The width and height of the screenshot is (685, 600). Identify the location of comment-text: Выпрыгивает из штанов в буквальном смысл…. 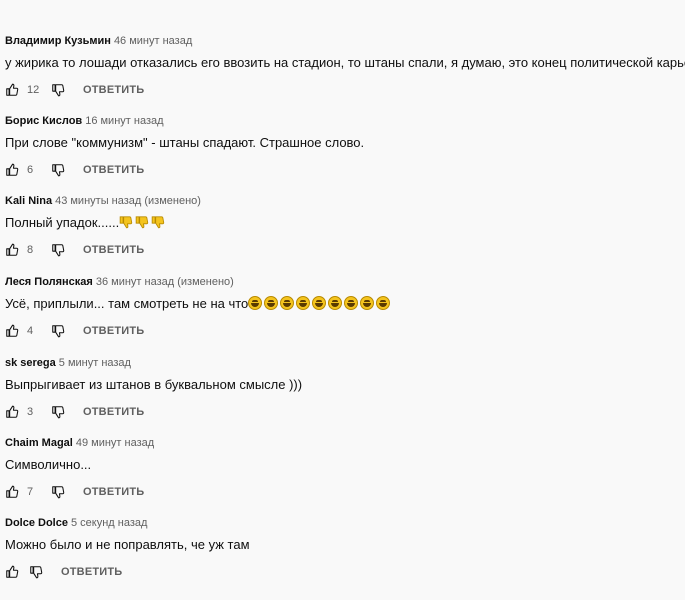
(345, 385).